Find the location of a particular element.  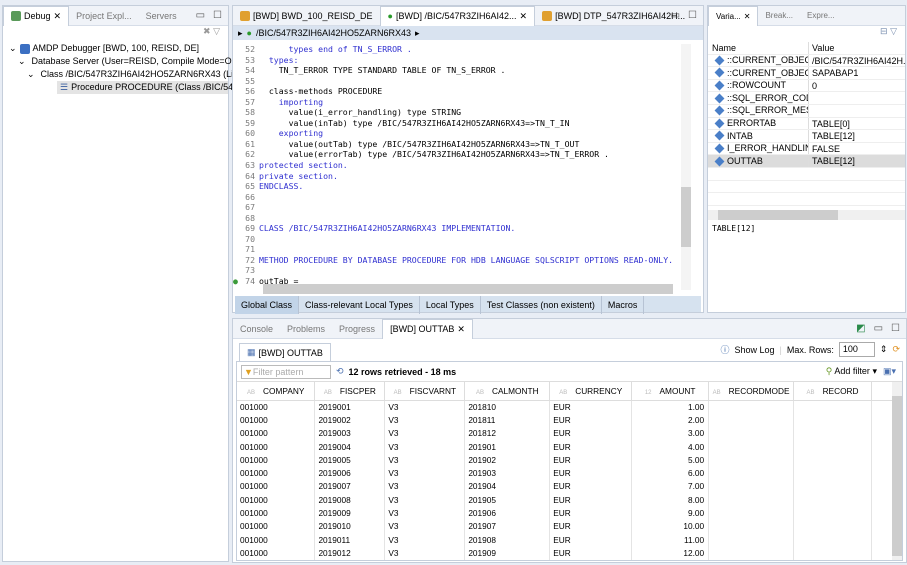

variable-row: I_ERROR_HANDLINGFALSE is located at coordinates (806, 149).